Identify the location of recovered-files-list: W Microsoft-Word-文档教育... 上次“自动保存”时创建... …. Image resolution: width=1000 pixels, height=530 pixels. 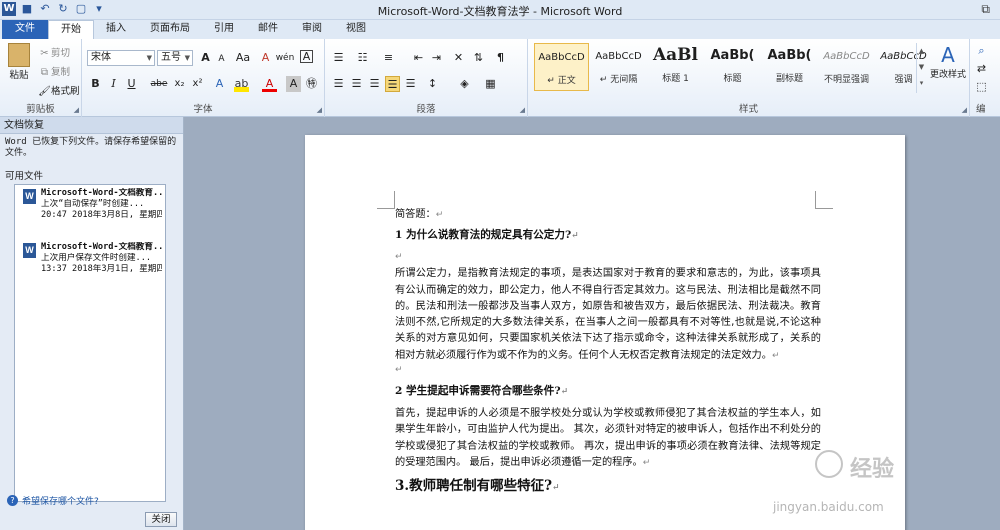
(90, 343).